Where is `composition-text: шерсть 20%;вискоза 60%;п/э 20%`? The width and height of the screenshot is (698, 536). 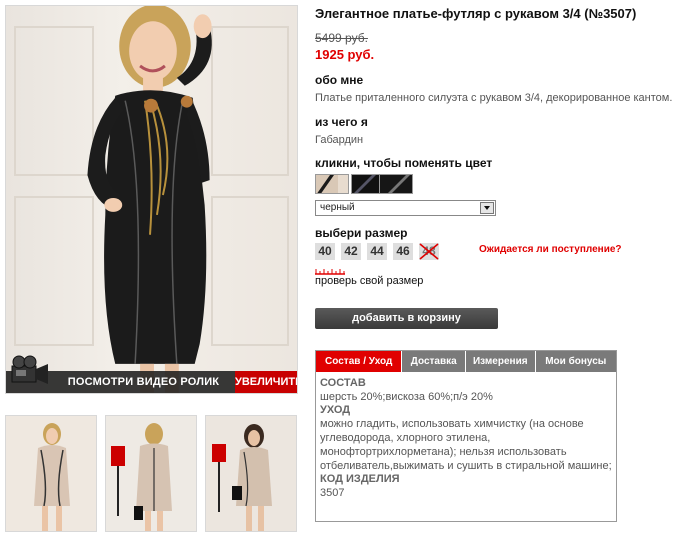
composition-text: шерсть 20%;вискоза 60%;п/э 20% is located at coordinates (406, 397).